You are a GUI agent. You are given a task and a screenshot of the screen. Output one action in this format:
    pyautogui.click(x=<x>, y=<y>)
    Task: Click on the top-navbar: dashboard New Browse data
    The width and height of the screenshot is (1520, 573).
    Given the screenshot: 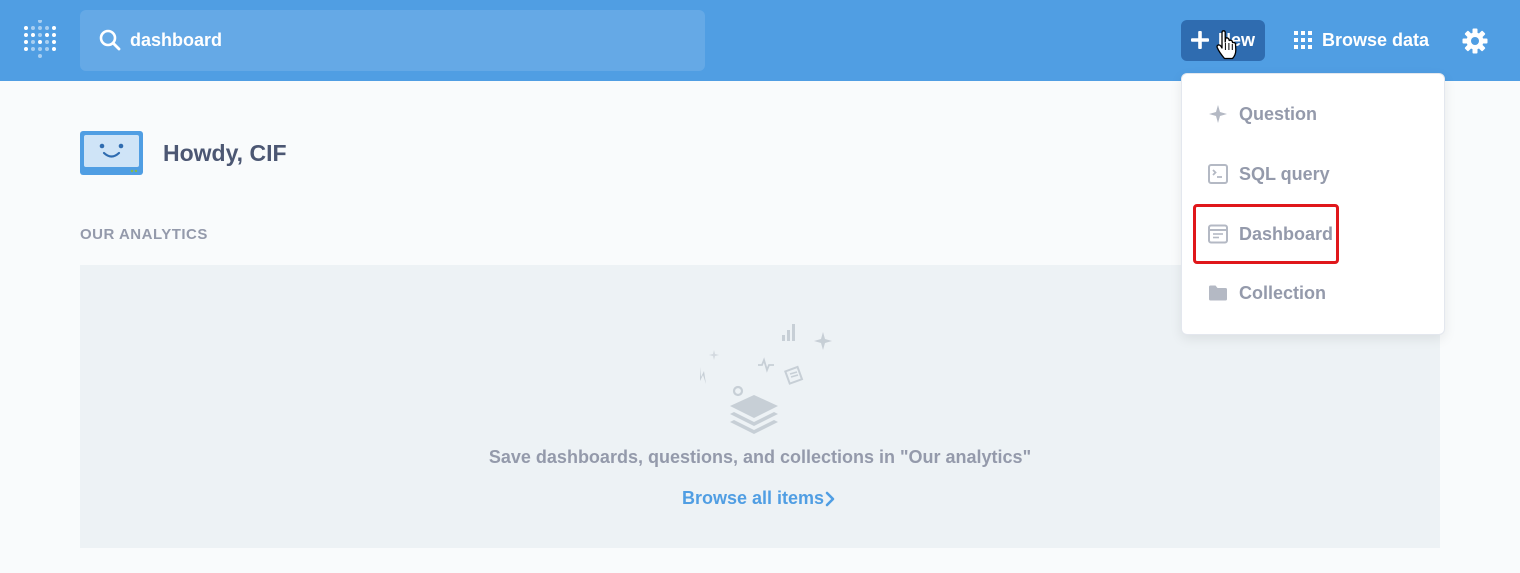 What is the action you would take?
    pyautogui.click(x=760, y=40)
    